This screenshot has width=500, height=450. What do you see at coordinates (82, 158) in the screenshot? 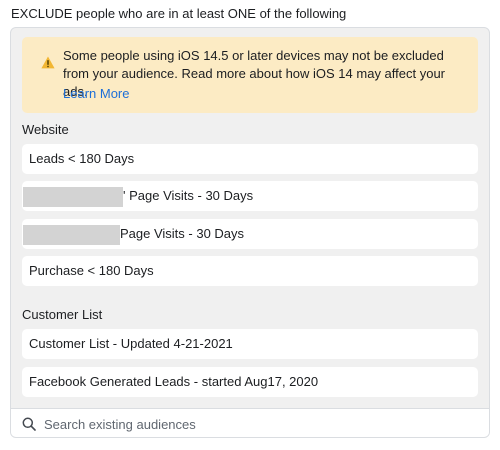
I see `audience-item-label: Leads < 180 Days` at bounding box center [82, 158].